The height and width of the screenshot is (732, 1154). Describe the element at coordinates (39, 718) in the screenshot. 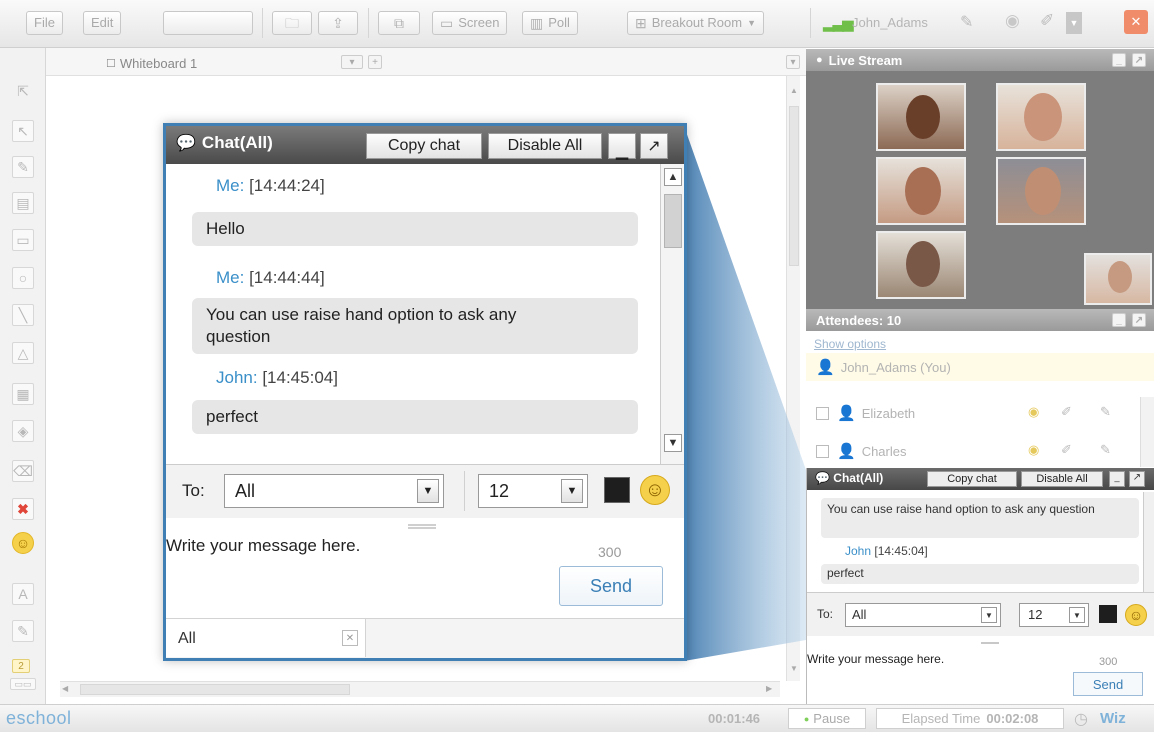

I see `eschool-logo: eschool` at that location.